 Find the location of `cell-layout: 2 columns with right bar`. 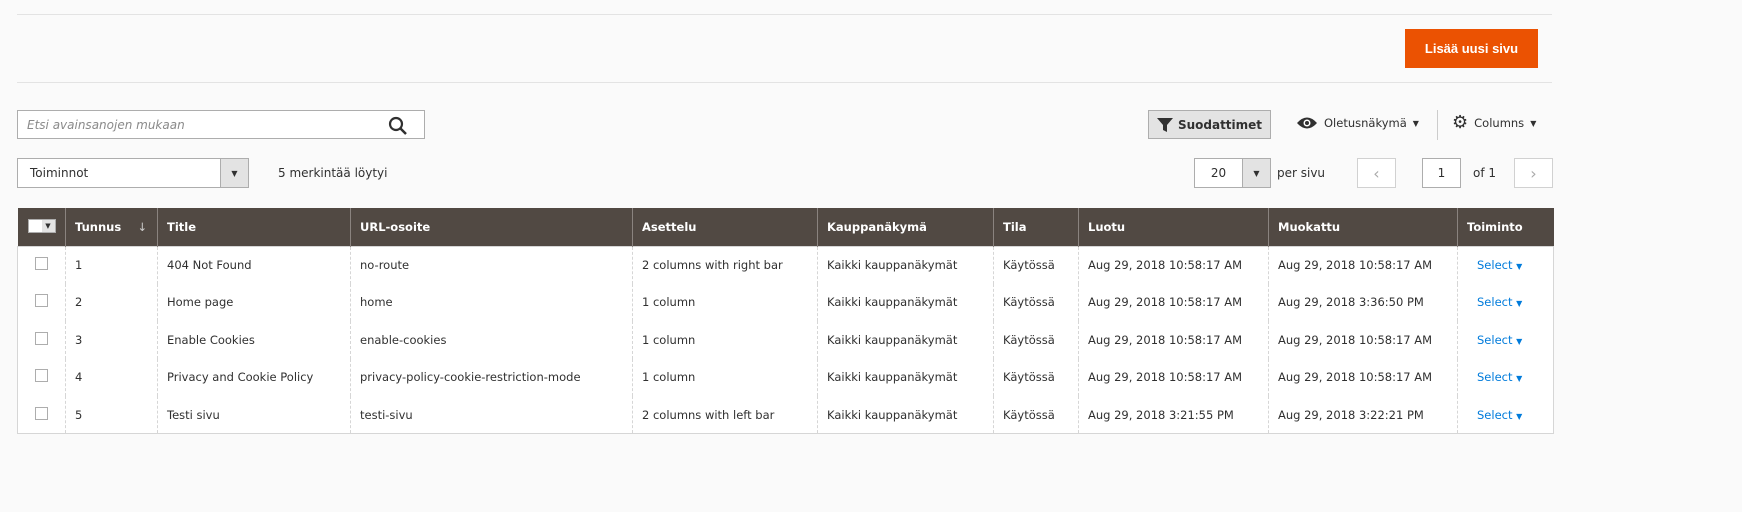

cell-layout: 2 columns with right bar is located at coordinates (725, 265).